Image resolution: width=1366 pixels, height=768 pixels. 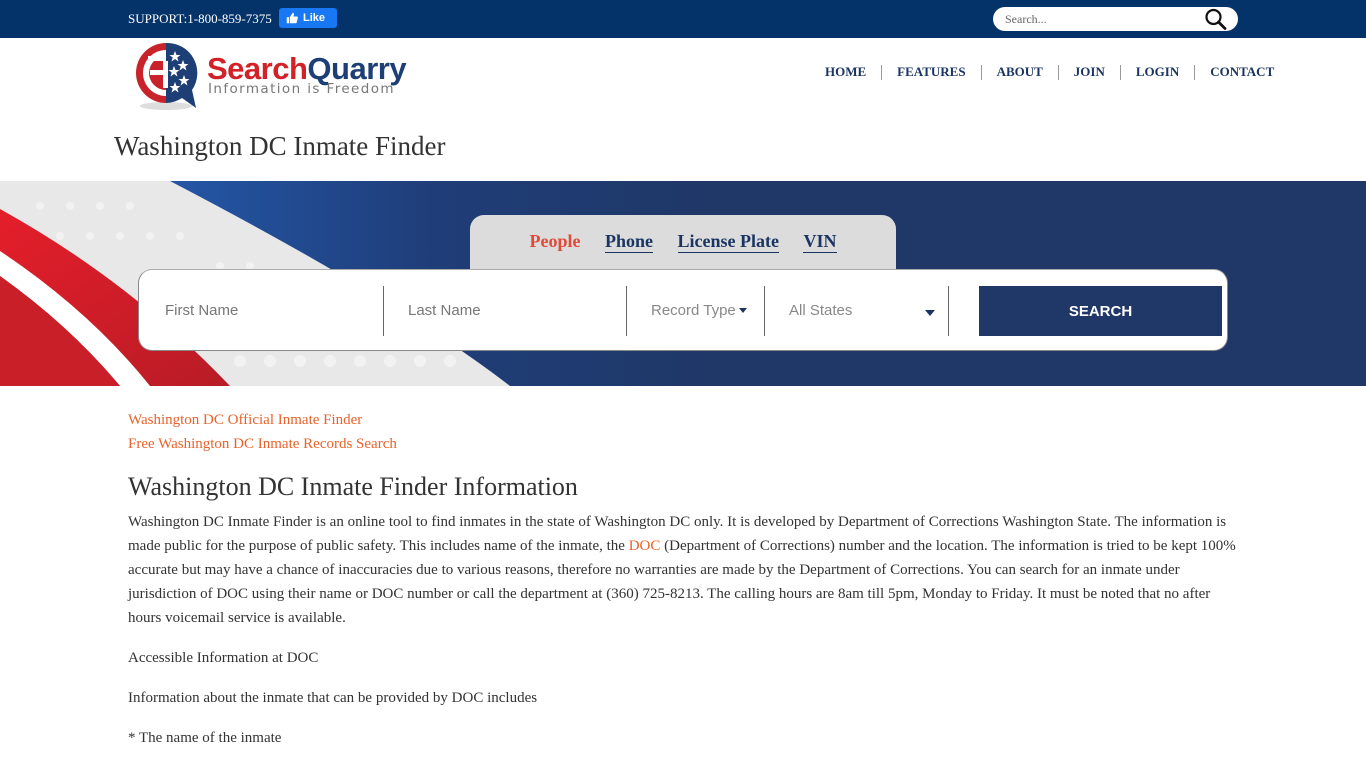 I want to click on nav-contact: CONTACT, so click(x=1242, y=72).